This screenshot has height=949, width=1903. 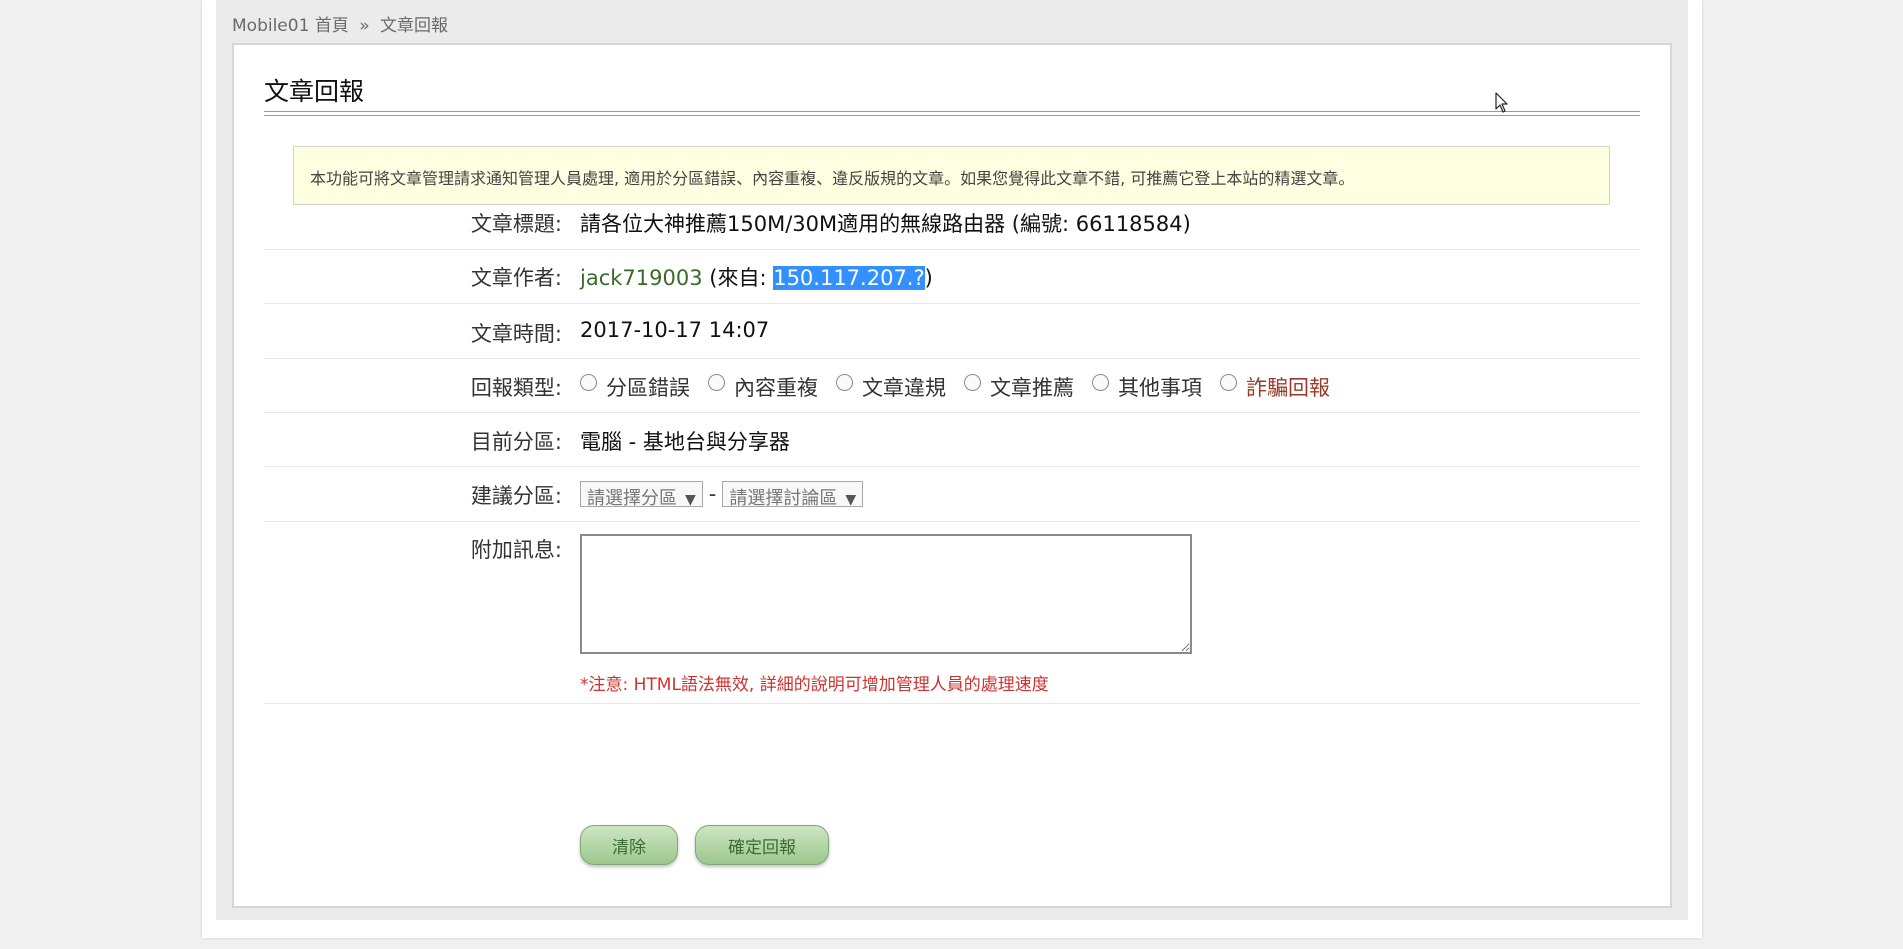 I want to click on breadcrumb: Mobile01 首頁 » 文章回報, so click(x=340, y=23).